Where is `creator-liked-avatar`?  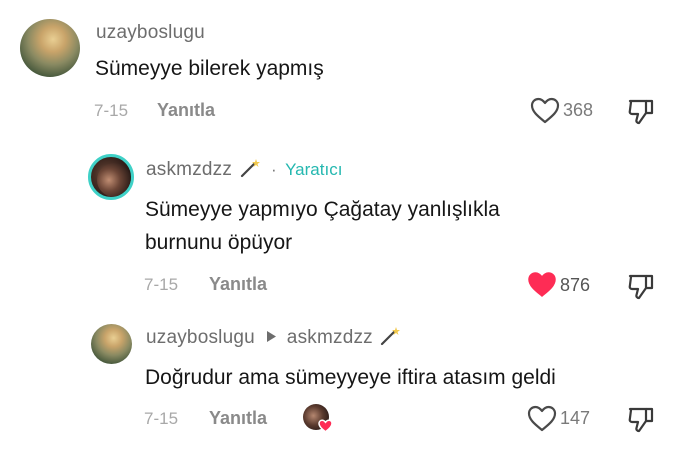
creator-liked-avatar is located at coordinates (318, 419).